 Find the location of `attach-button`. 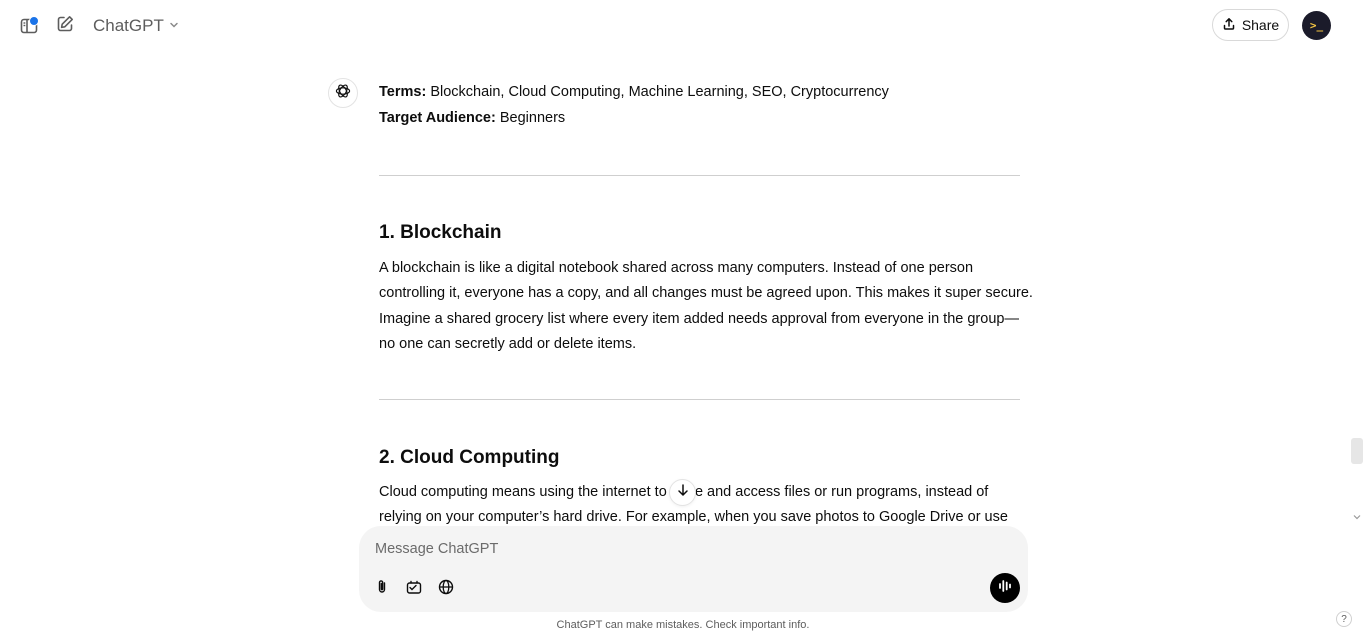

attach-button is located at coordinates (382, 589).